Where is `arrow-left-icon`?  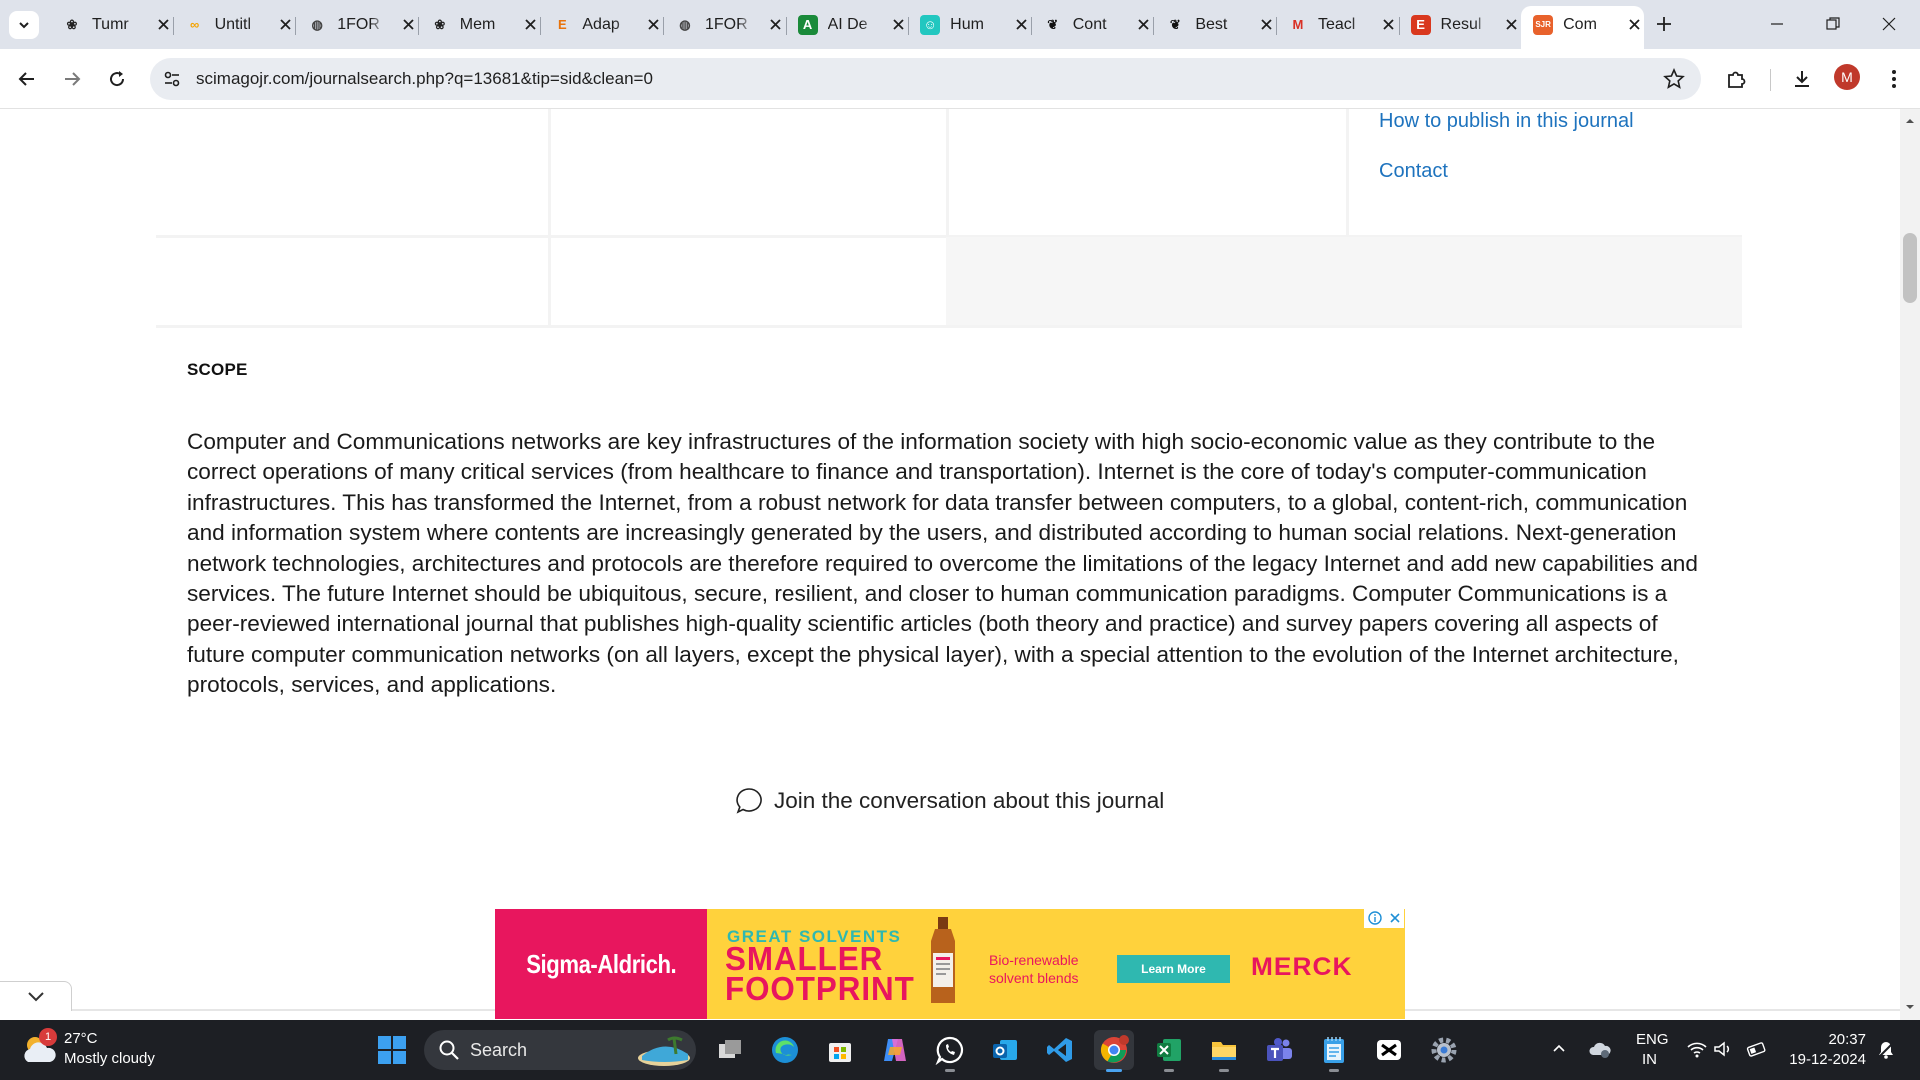 arrow-left-icon is located at coordinates (26, 79).